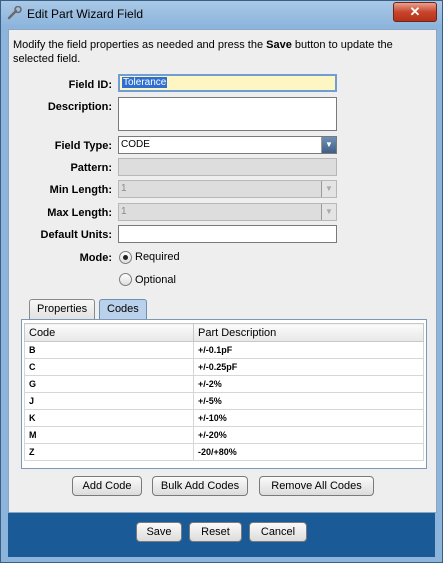 The image size is (443, 563). Describe the element at coordinates (79, 213) in the screenshot. I see `max-length-label: Max Length:` at that location.